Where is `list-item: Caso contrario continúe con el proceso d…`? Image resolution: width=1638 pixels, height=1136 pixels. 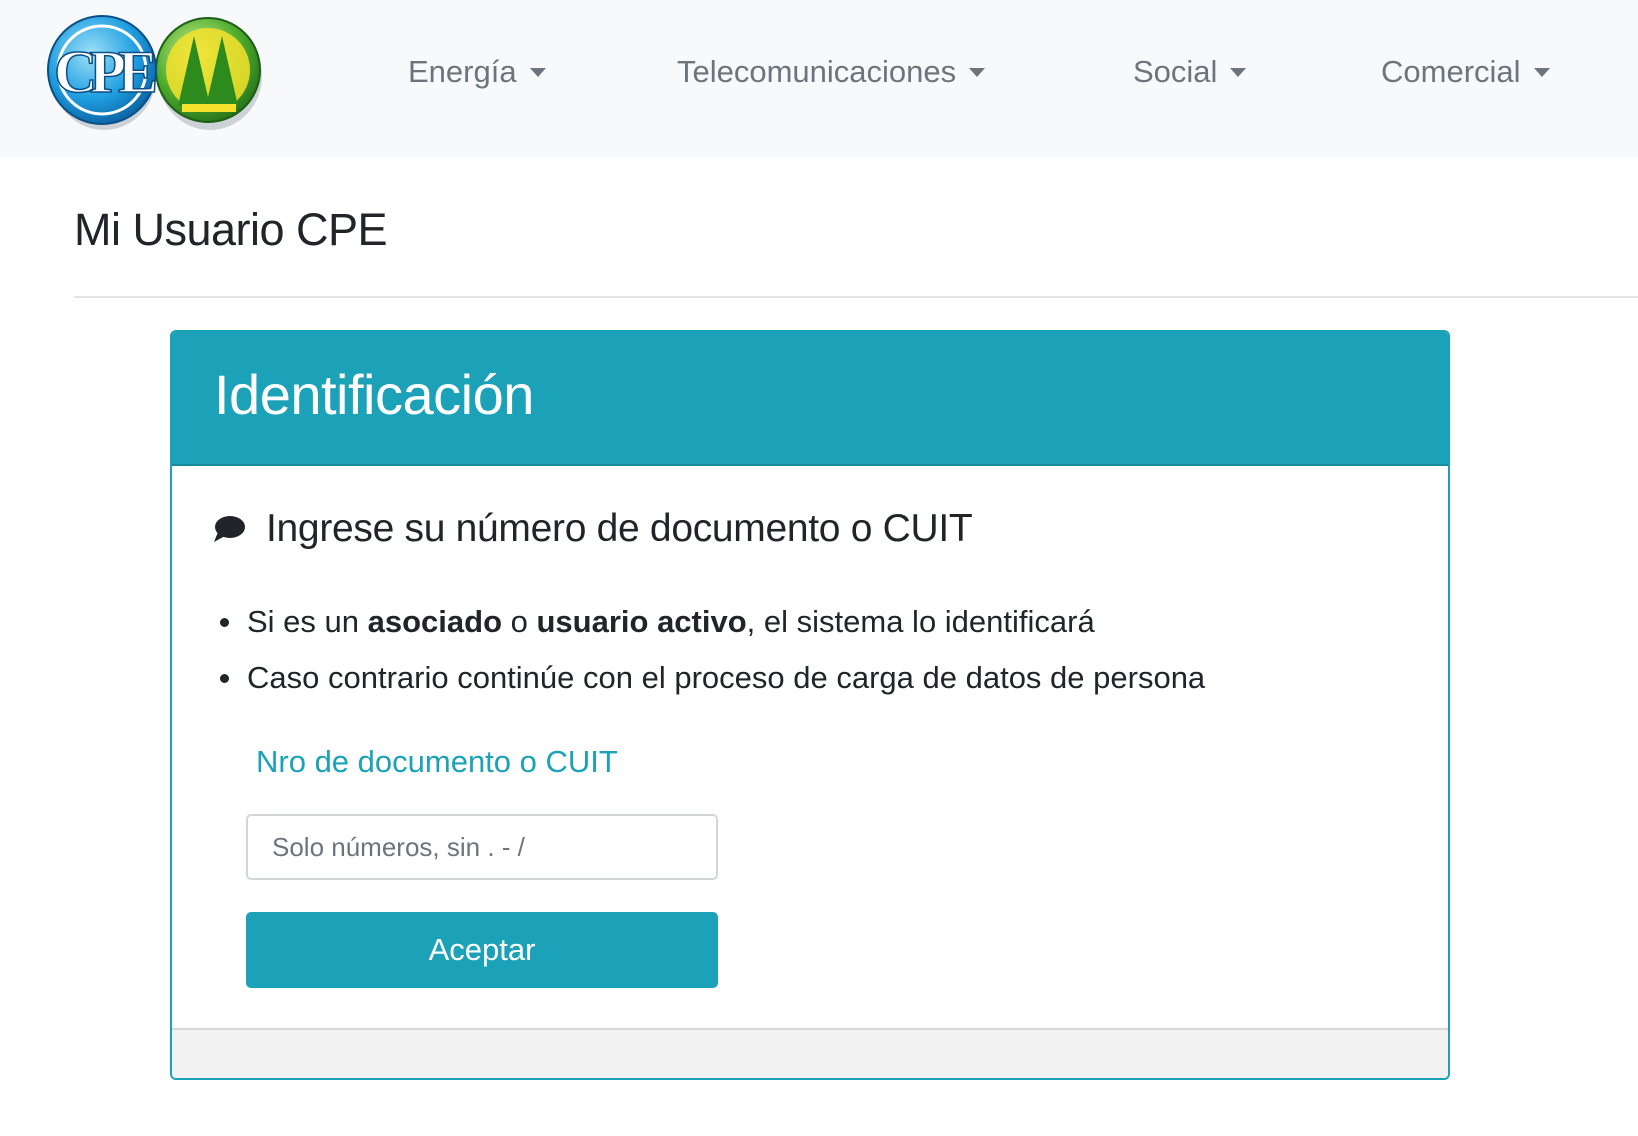 list-item: Caso contrario continúe con el proceso d… is located at coordinates (712, 678).